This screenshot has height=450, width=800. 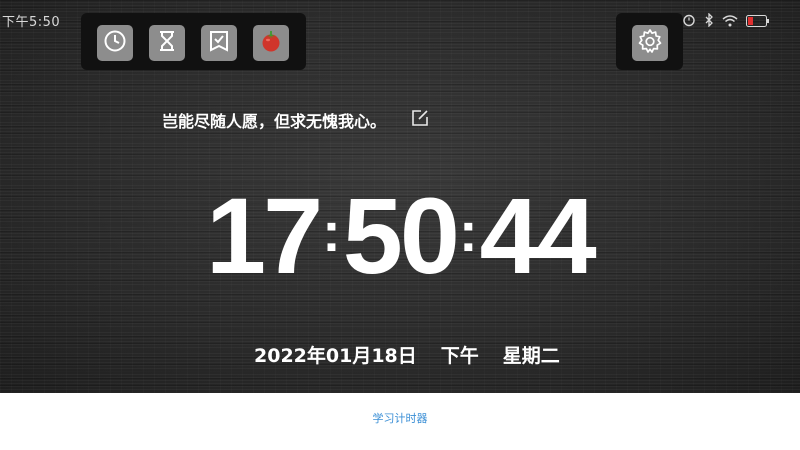 I want to click on date-line: 2022年01月18日 下午 星期二, so click(x=407, y=354).